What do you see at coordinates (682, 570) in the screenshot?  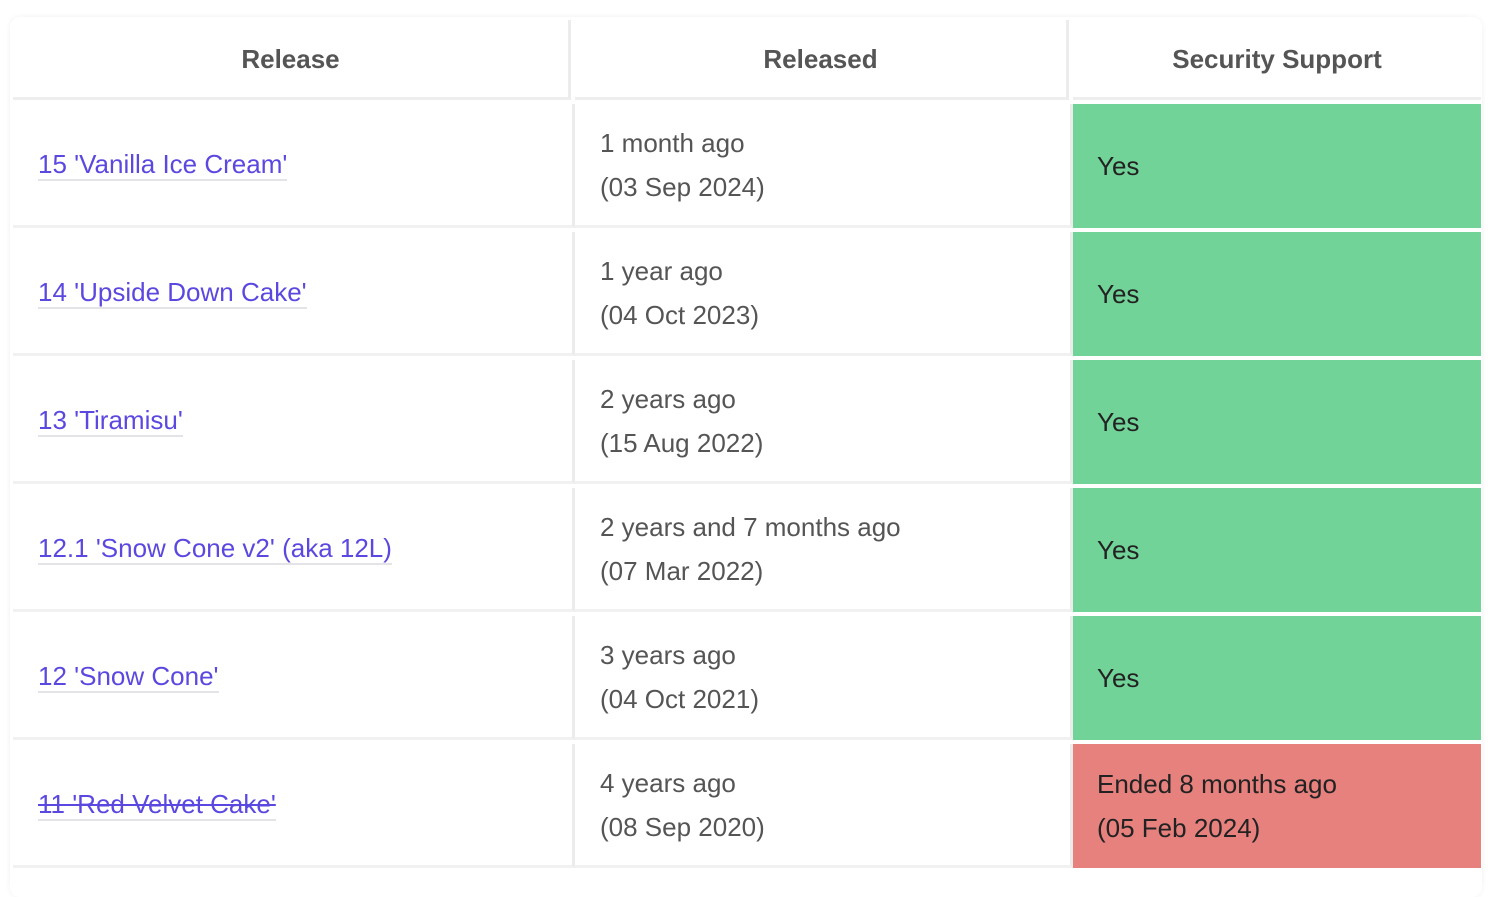 I see `released-date: (07 Mar 2022)` at bounding box center [682, 570].